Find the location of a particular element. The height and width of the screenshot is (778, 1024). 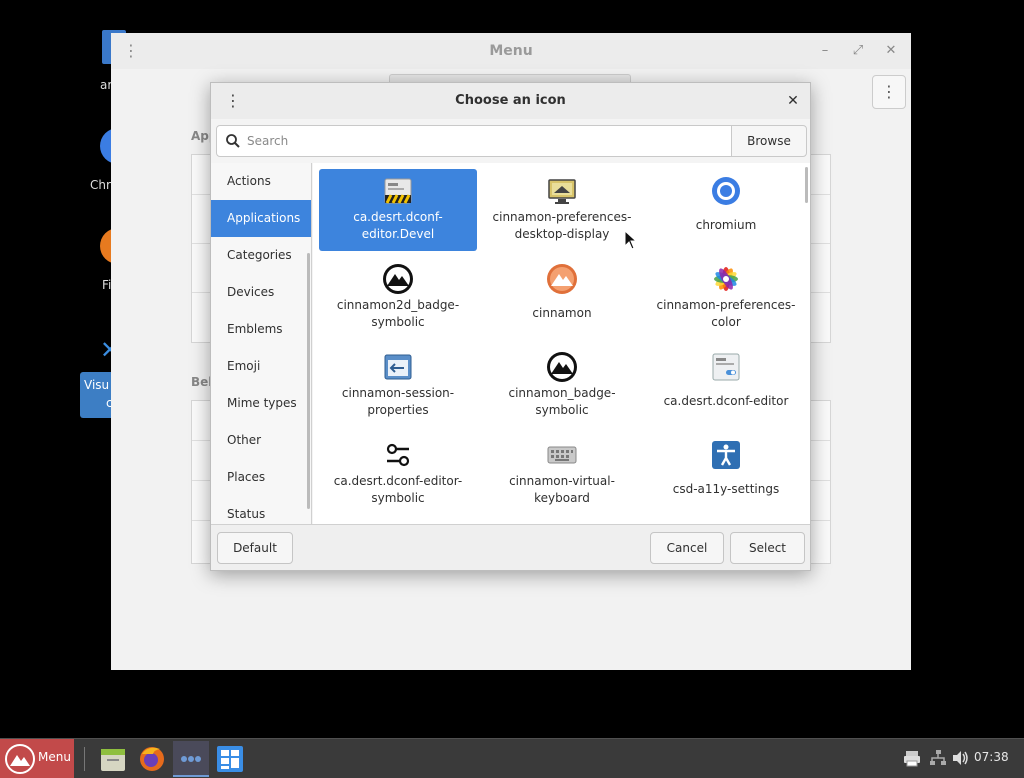

keyboard-icon is located at coordinates (562, 455).